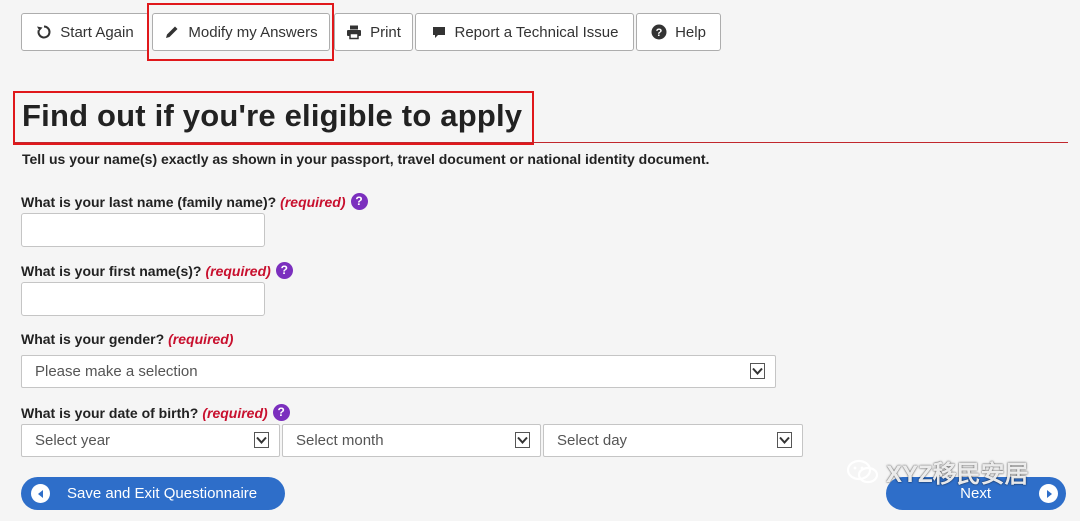  What do you see at coordinates (172, 32) in the screenshot?
I see `pencil-icon` at bounding box center [172, 32].